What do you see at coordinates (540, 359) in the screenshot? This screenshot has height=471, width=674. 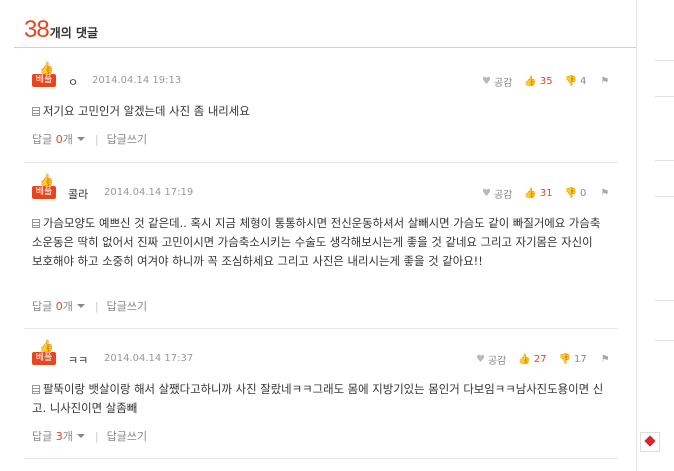 I see `upvote-count: 27` at bounding box center [540, 359].